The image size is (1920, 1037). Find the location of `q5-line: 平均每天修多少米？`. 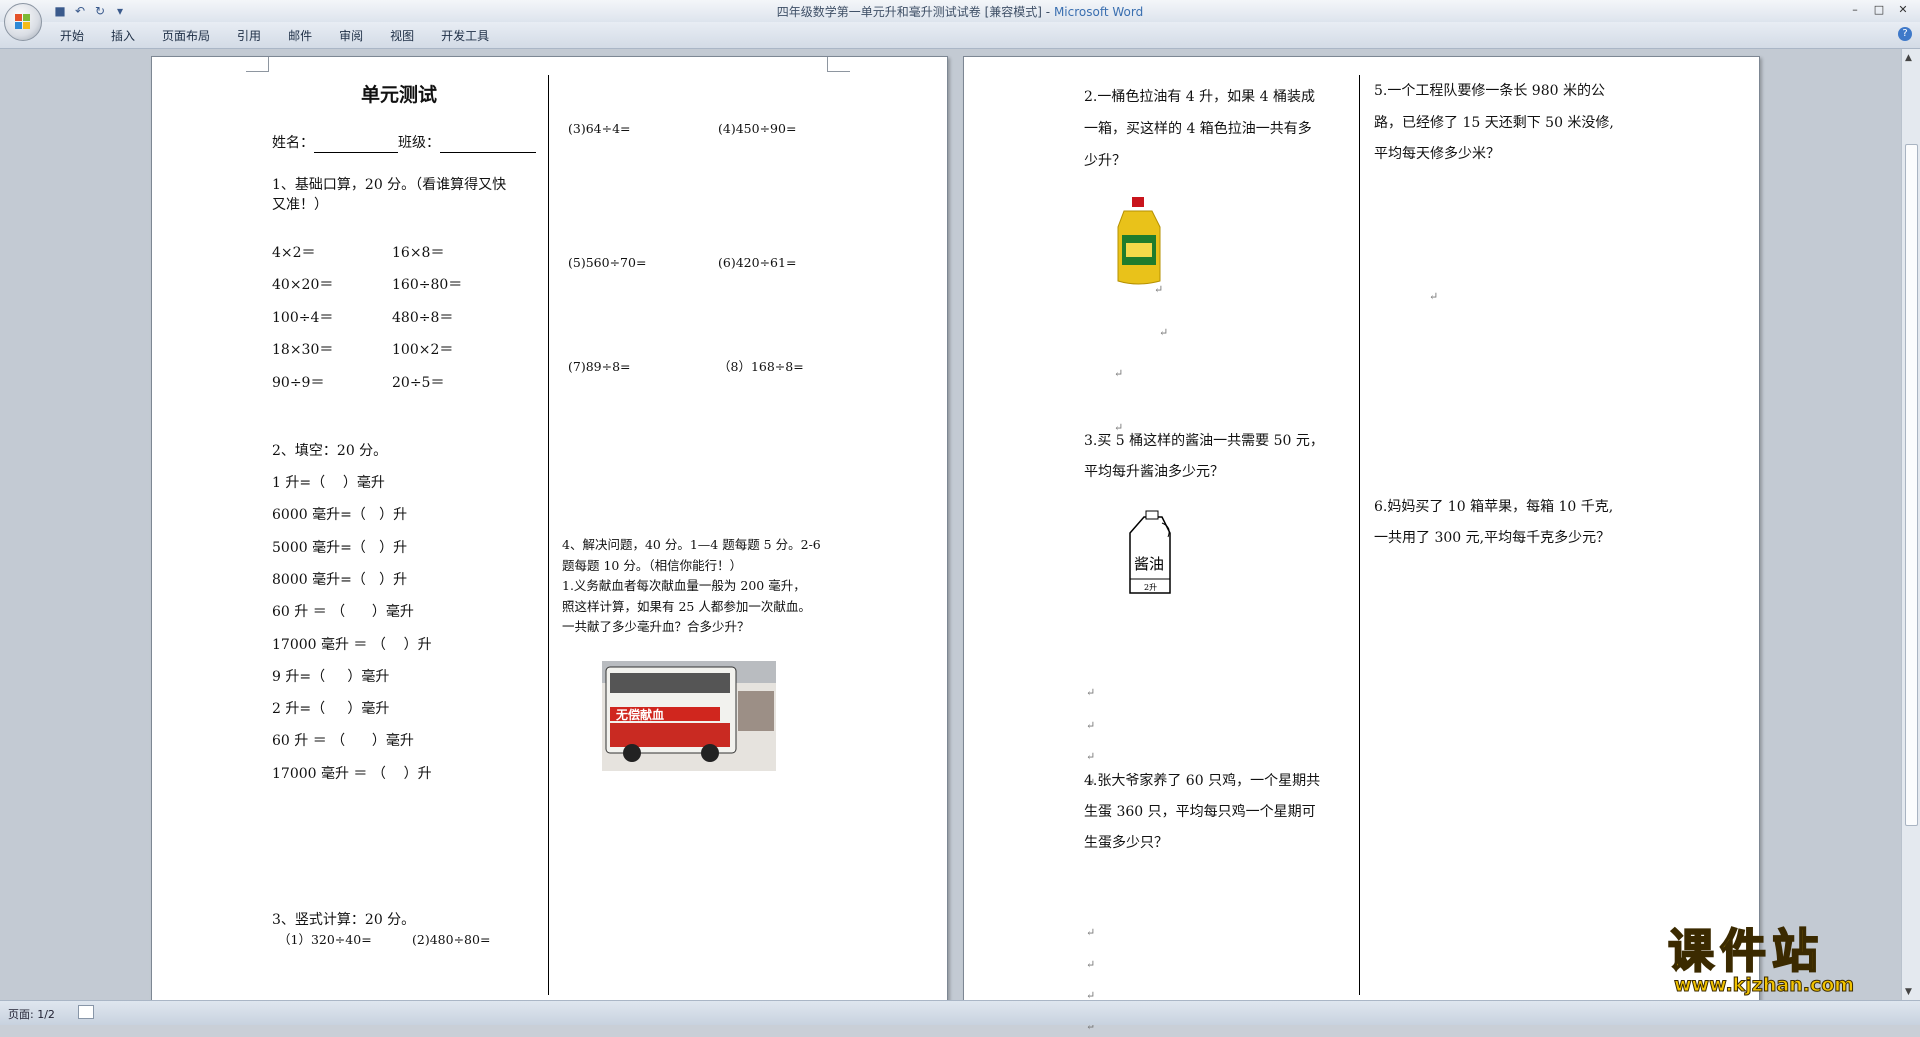

q5-line: 平均每天修多少米？ is located at coordinates (1437, 154).